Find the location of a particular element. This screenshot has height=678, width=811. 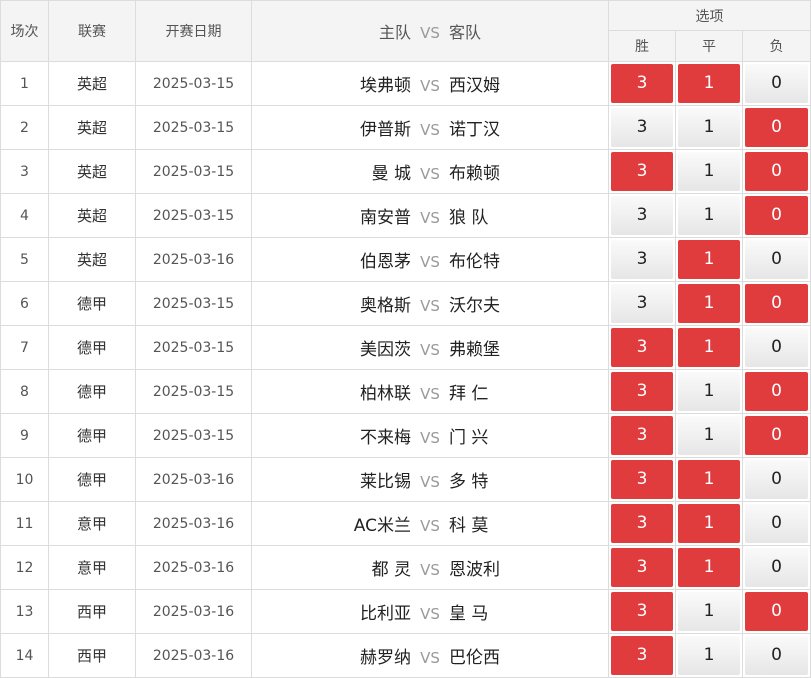

table-row: 2 英超 2025-03-15 伊普斯 VS 诺丁汉 3 1 0 is located at coordinates (405, 127).